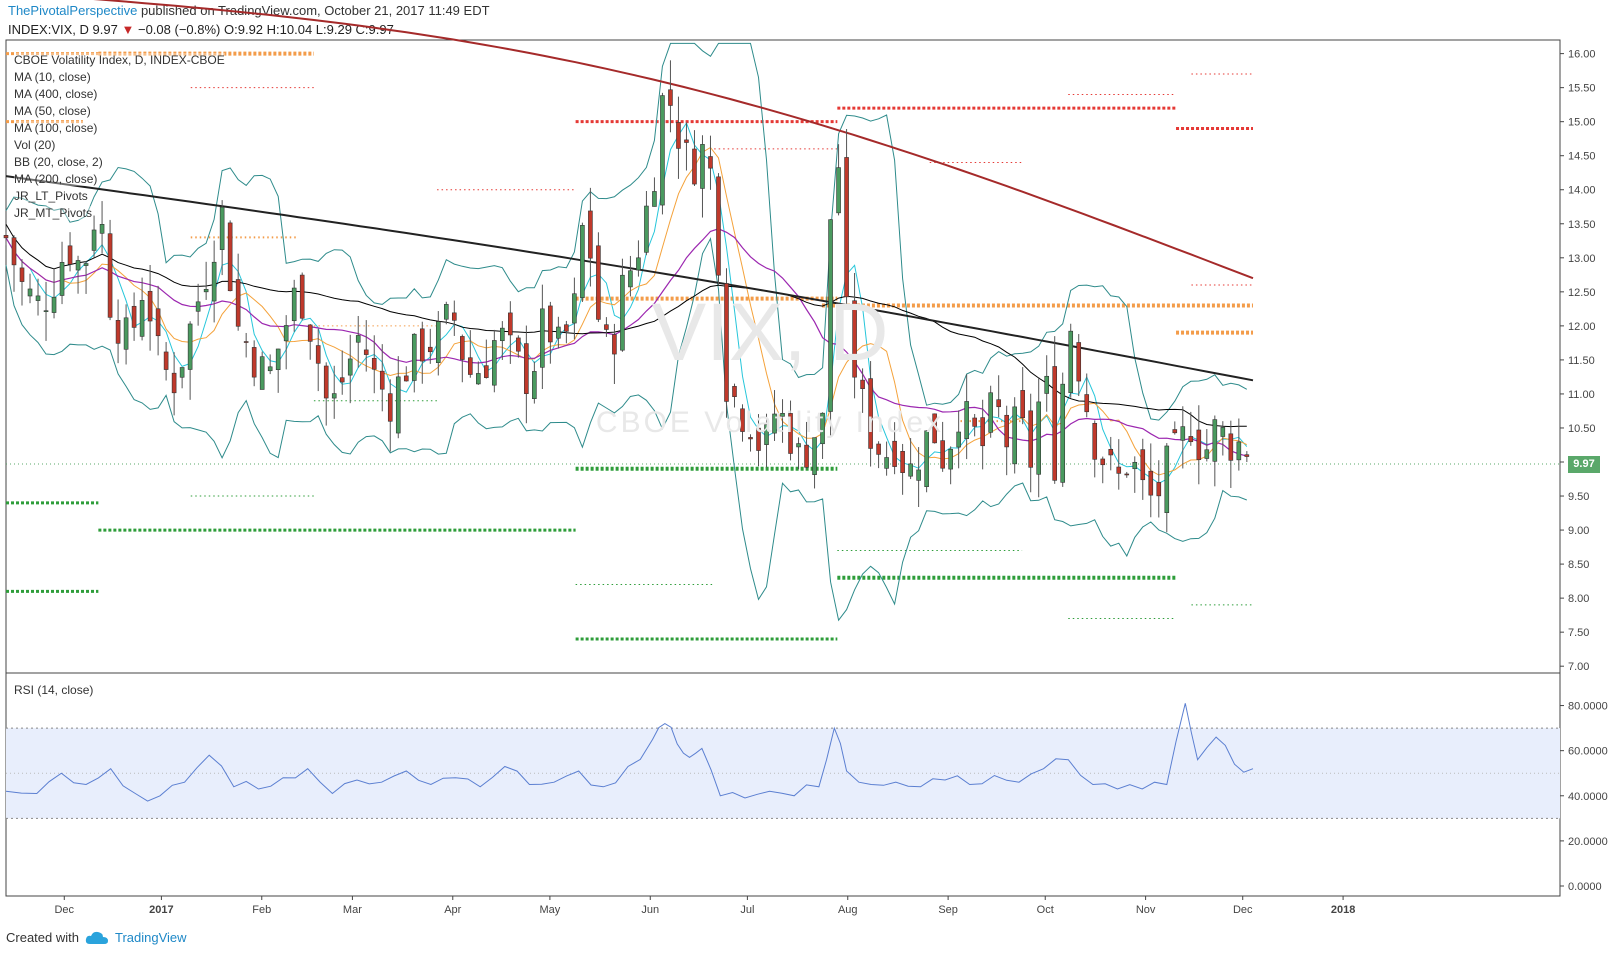  What do you see at coordinates (119, 60) in the screenshot?
I see `legend-item: CBOE Volatility Index, D, INDEX-CBOE` at bounding box center [119, 60].